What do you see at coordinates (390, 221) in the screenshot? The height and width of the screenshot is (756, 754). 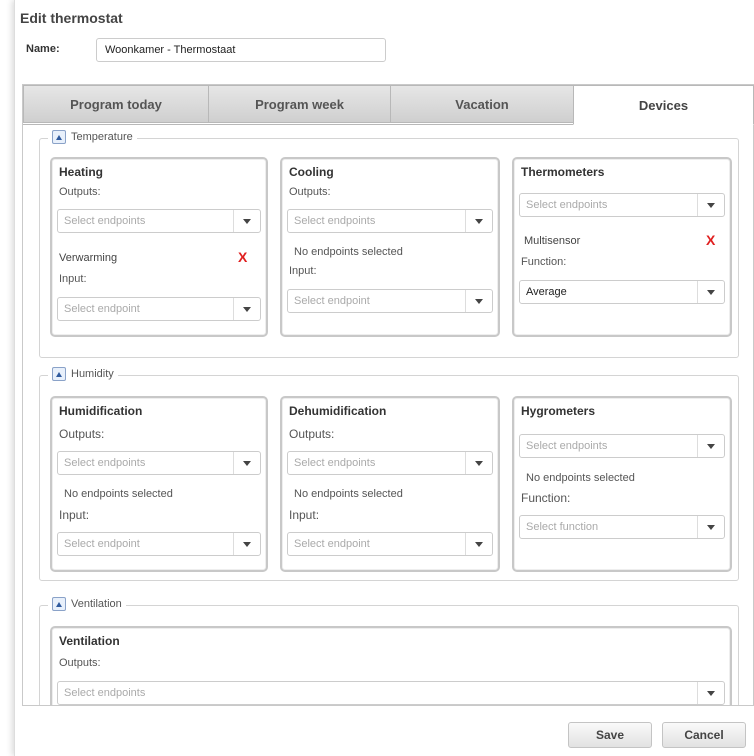 I see `cooling-outputs-select: Select endpoints` at bounding box center [390, 221].